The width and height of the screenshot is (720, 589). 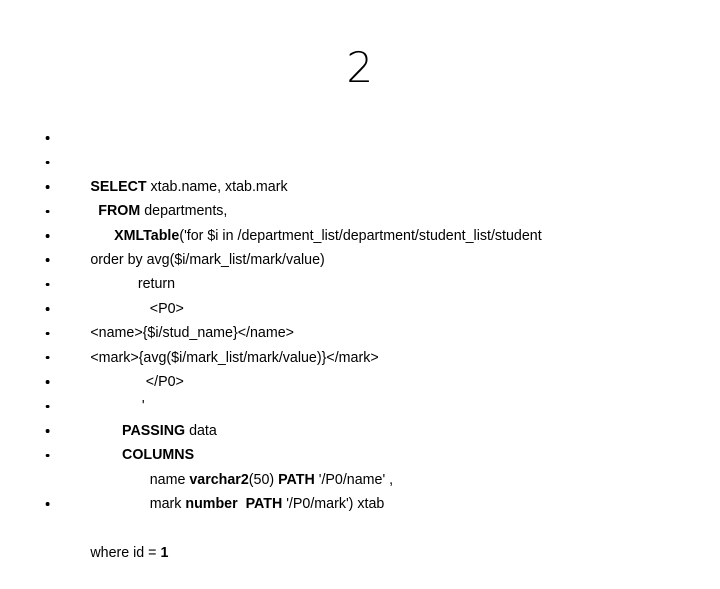 I want to click on list-item-where-clause: where id = 1, so click(x=349, y=526).